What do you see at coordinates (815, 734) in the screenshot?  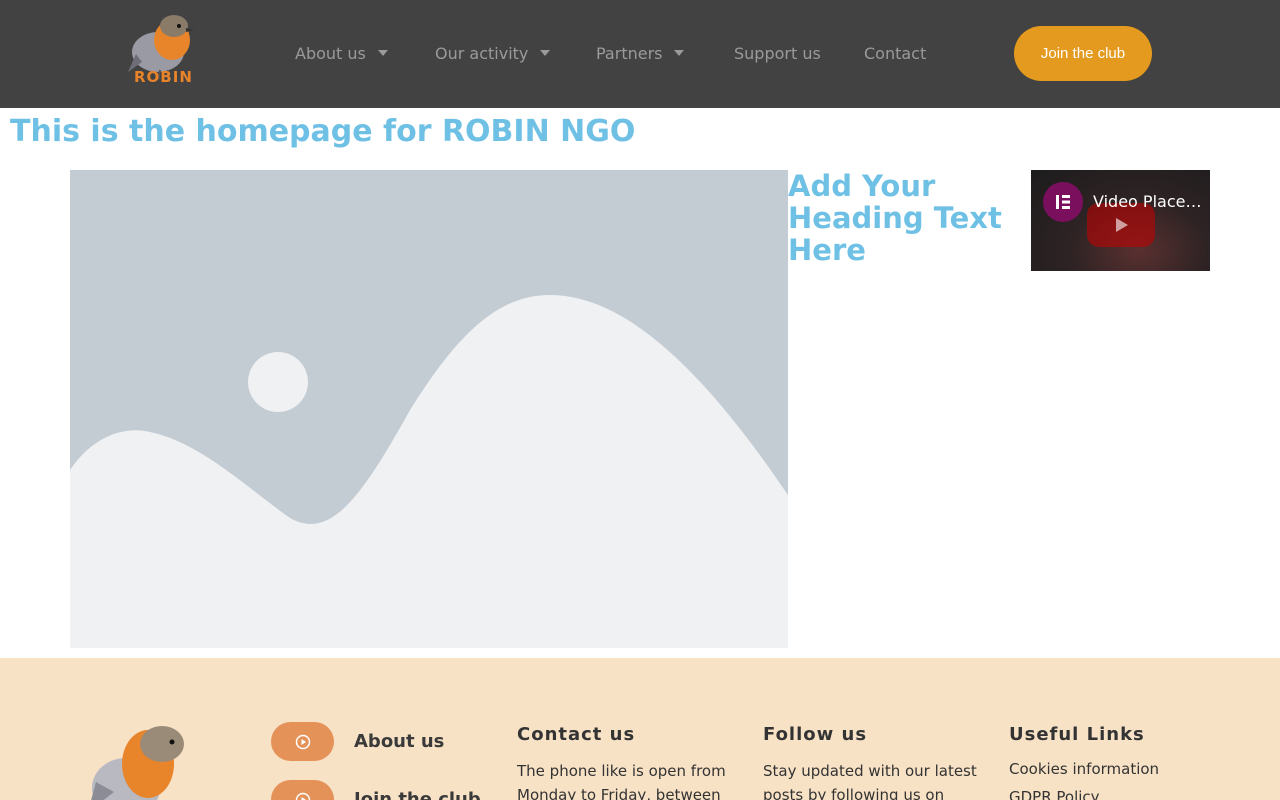 I see `follow-us-title: Follow us` at bounding box center [815, 734].